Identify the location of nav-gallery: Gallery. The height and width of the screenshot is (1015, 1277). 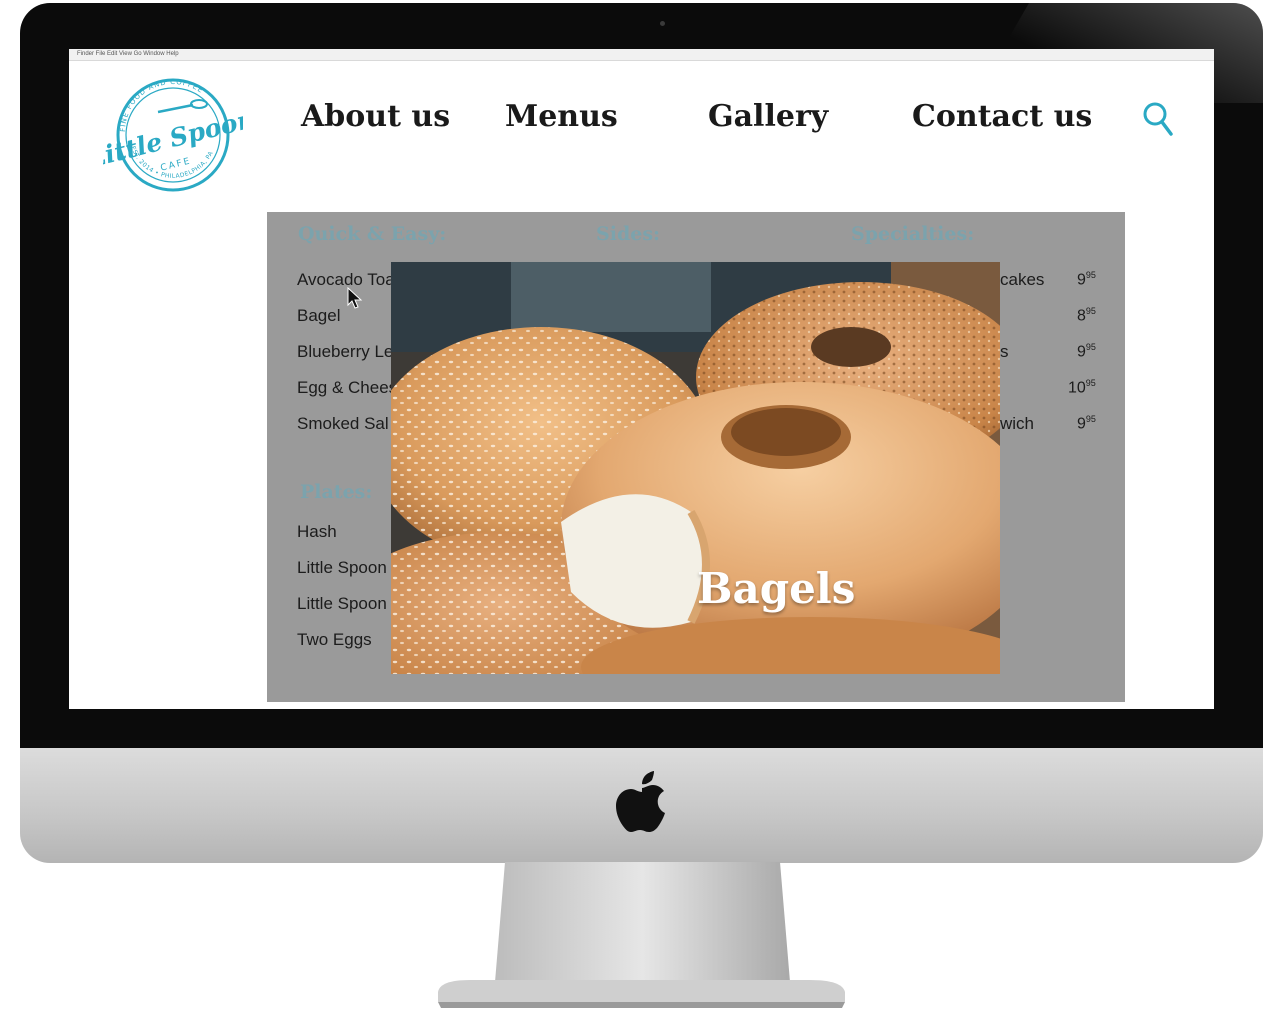
(768, 116).